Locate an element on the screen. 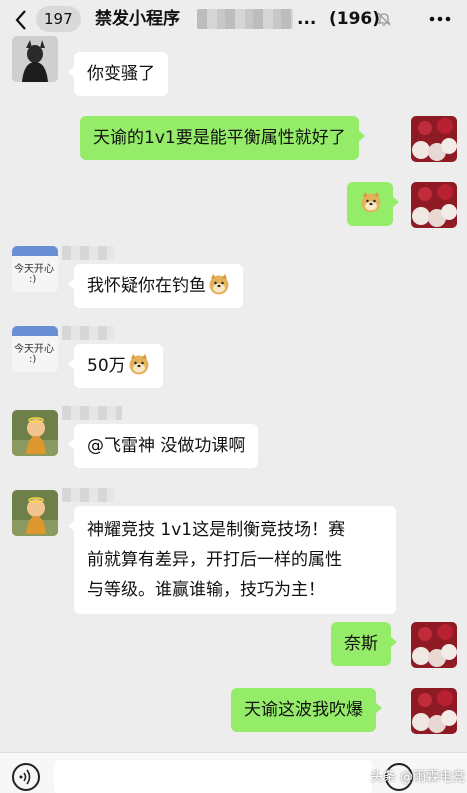 The height and width of the screenshot is (793, 467). message-bubble: 50万 is located at coordinates (115, 366).